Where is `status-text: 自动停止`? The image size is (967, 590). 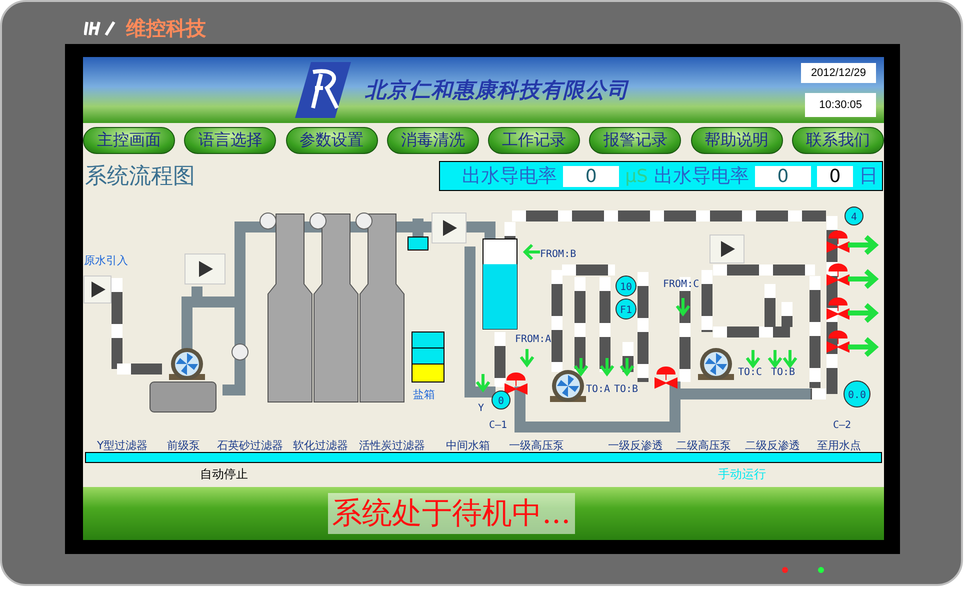
status-text: 自动停止 is located at coordinates (224, 474).